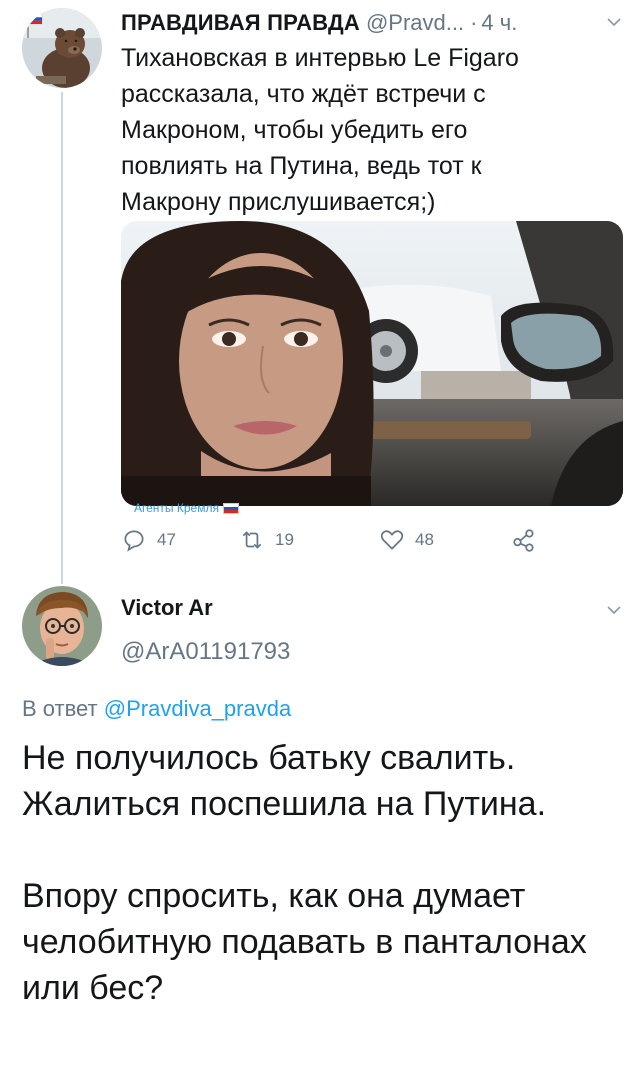 The width and height of the screenshot is (642, 1080). What do you see at coordinates (424, 539) in the screenshot?
I see `like-count: 48` at bounding box center [424, 539].